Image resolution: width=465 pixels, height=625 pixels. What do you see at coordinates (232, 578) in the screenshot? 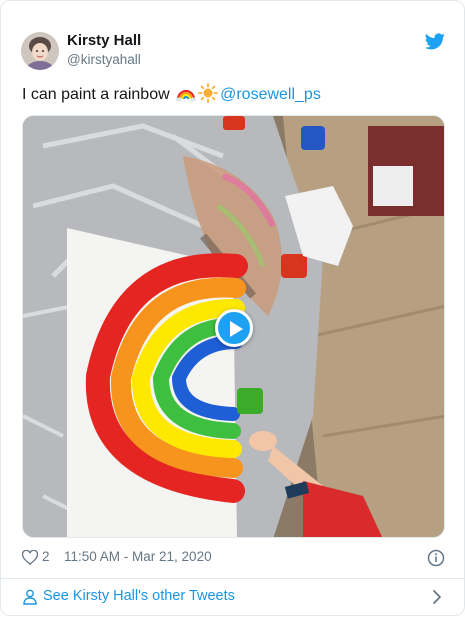
I see `divider` at bounding box center [232, 578].